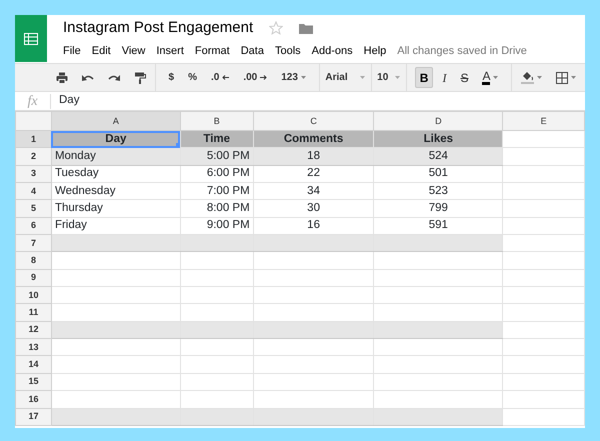 This screenshot has width=600, height=441. What do you see at coordinates (34, 417) in the screenshot?
I see `row-header: 17` at bounding box center [34, 417].